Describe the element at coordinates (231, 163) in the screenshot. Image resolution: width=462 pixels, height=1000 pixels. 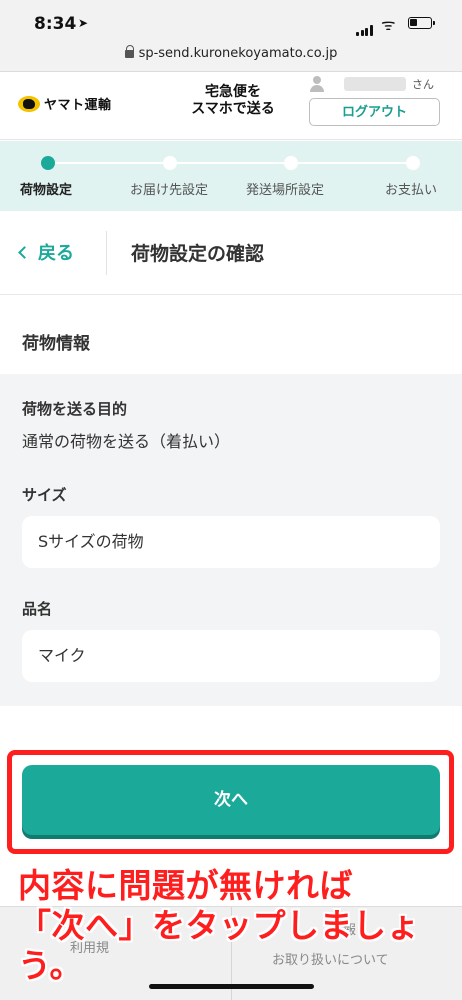
I see `steps-track` at that location.